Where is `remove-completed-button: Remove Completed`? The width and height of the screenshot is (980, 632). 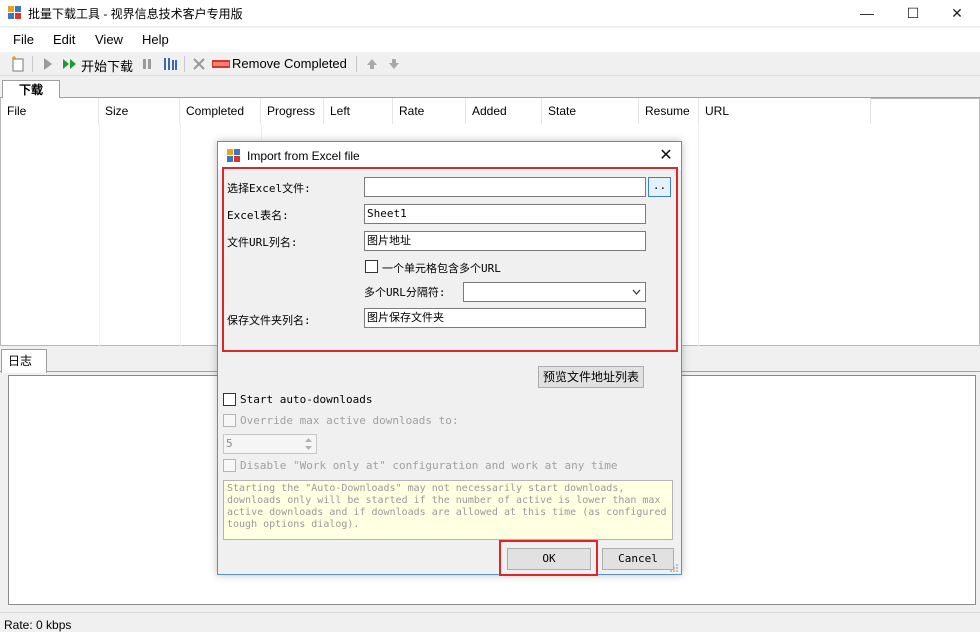
remove-completed-button: Remove Completed is located at coordinates (281, 64).